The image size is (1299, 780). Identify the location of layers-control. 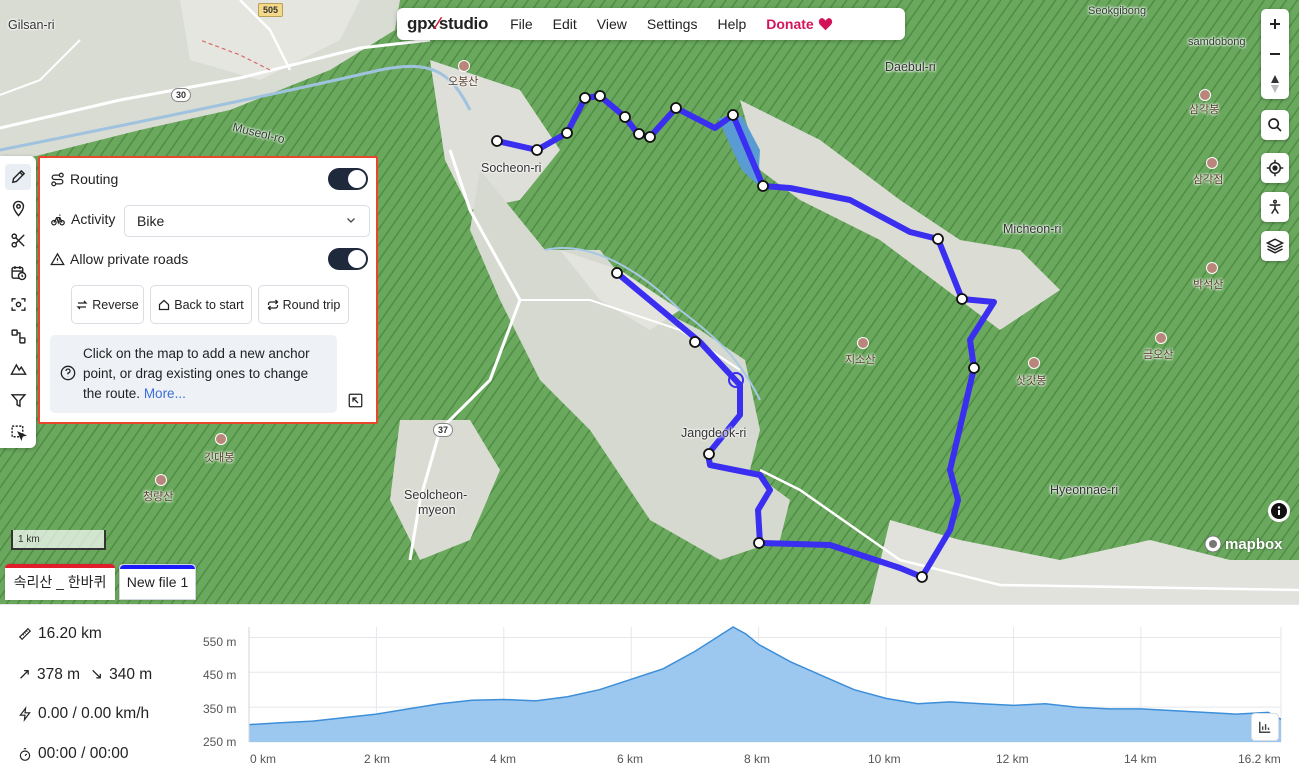
(1275, 246).